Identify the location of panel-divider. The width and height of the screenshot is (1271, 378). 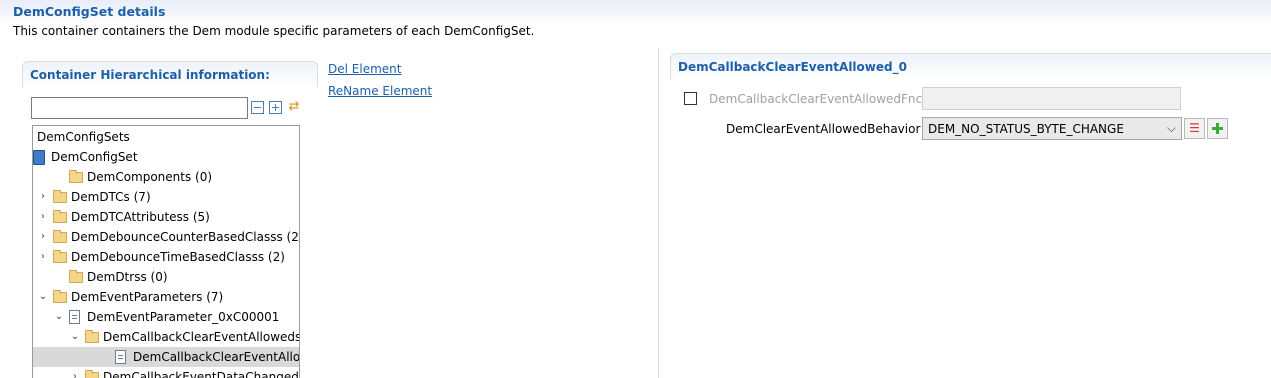
(658, 213).